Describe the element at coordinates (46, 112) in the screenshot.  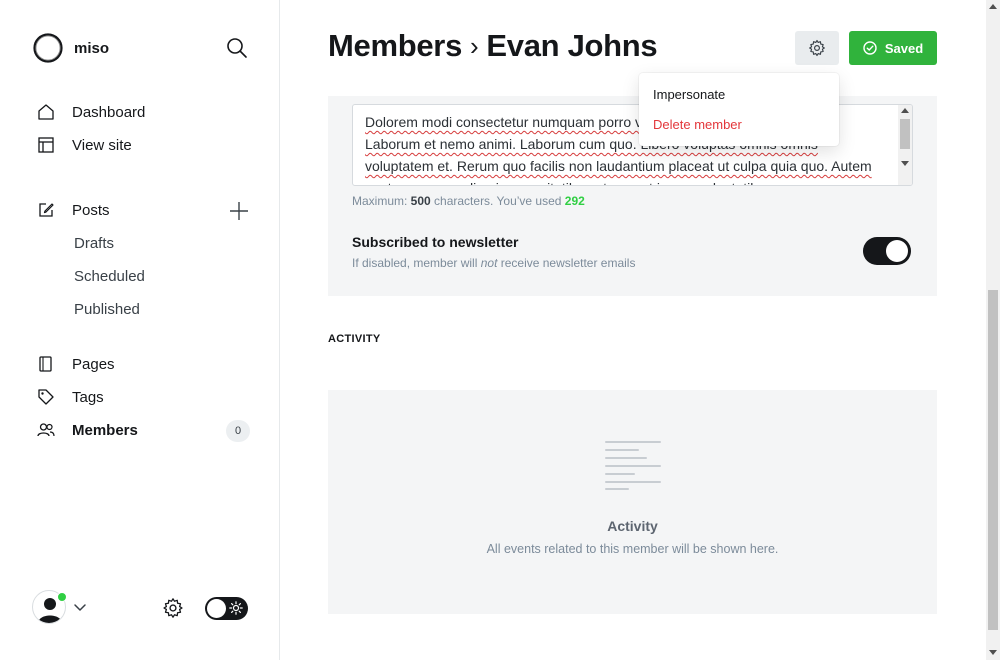
I see `house-icon` at that location.